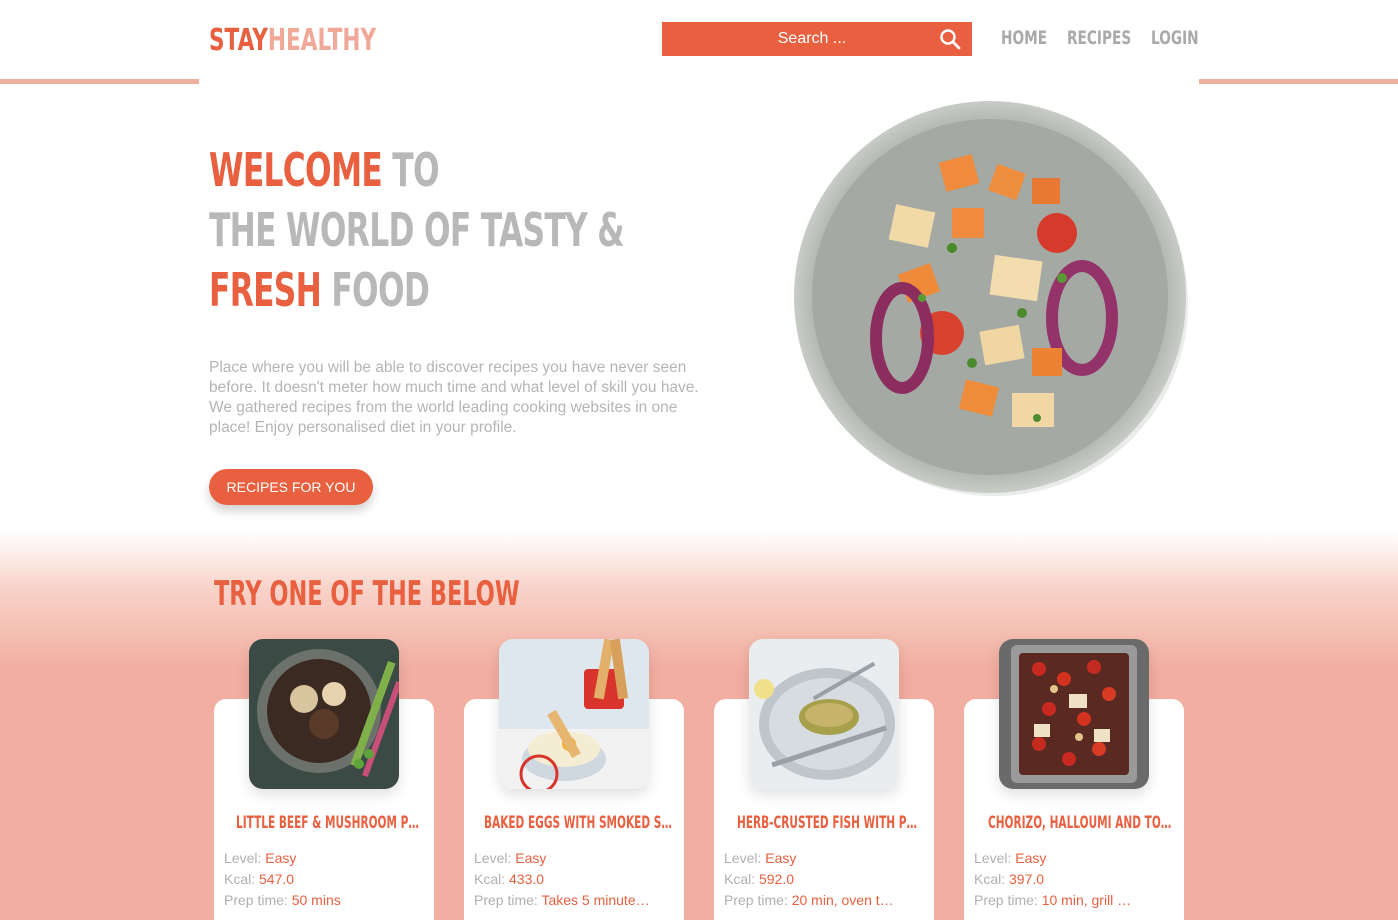 This screenshot has width=1398, height=920. I want to click on hero-food-image, so click(991, 297).